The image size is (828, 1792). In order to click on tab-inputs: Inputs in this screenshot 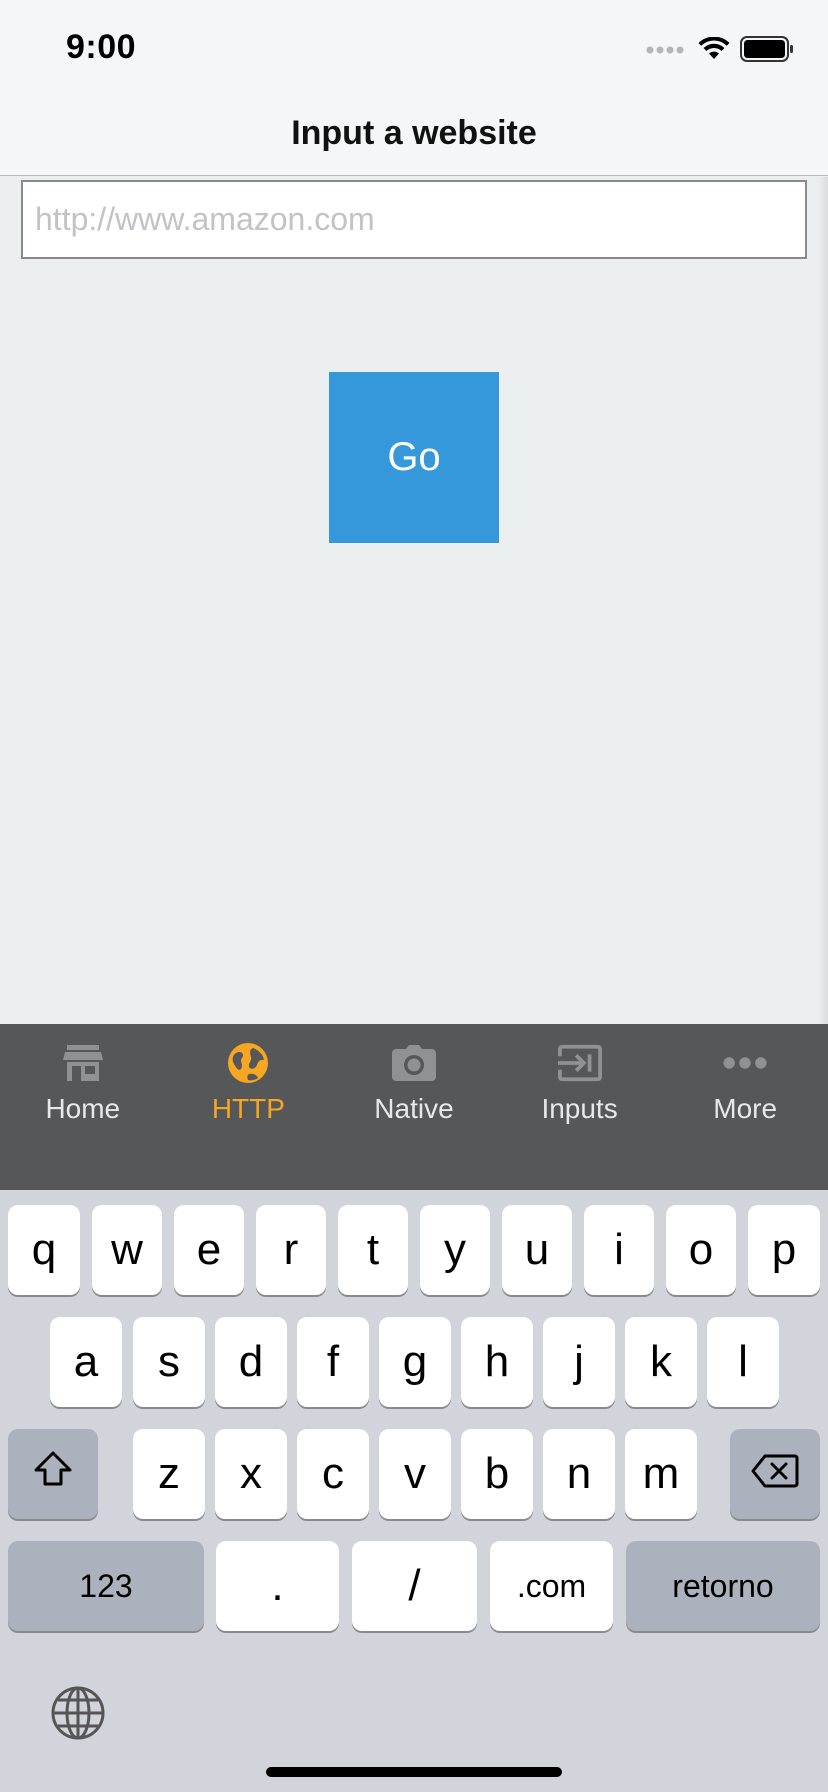, I will do `click(580, 1107)`.